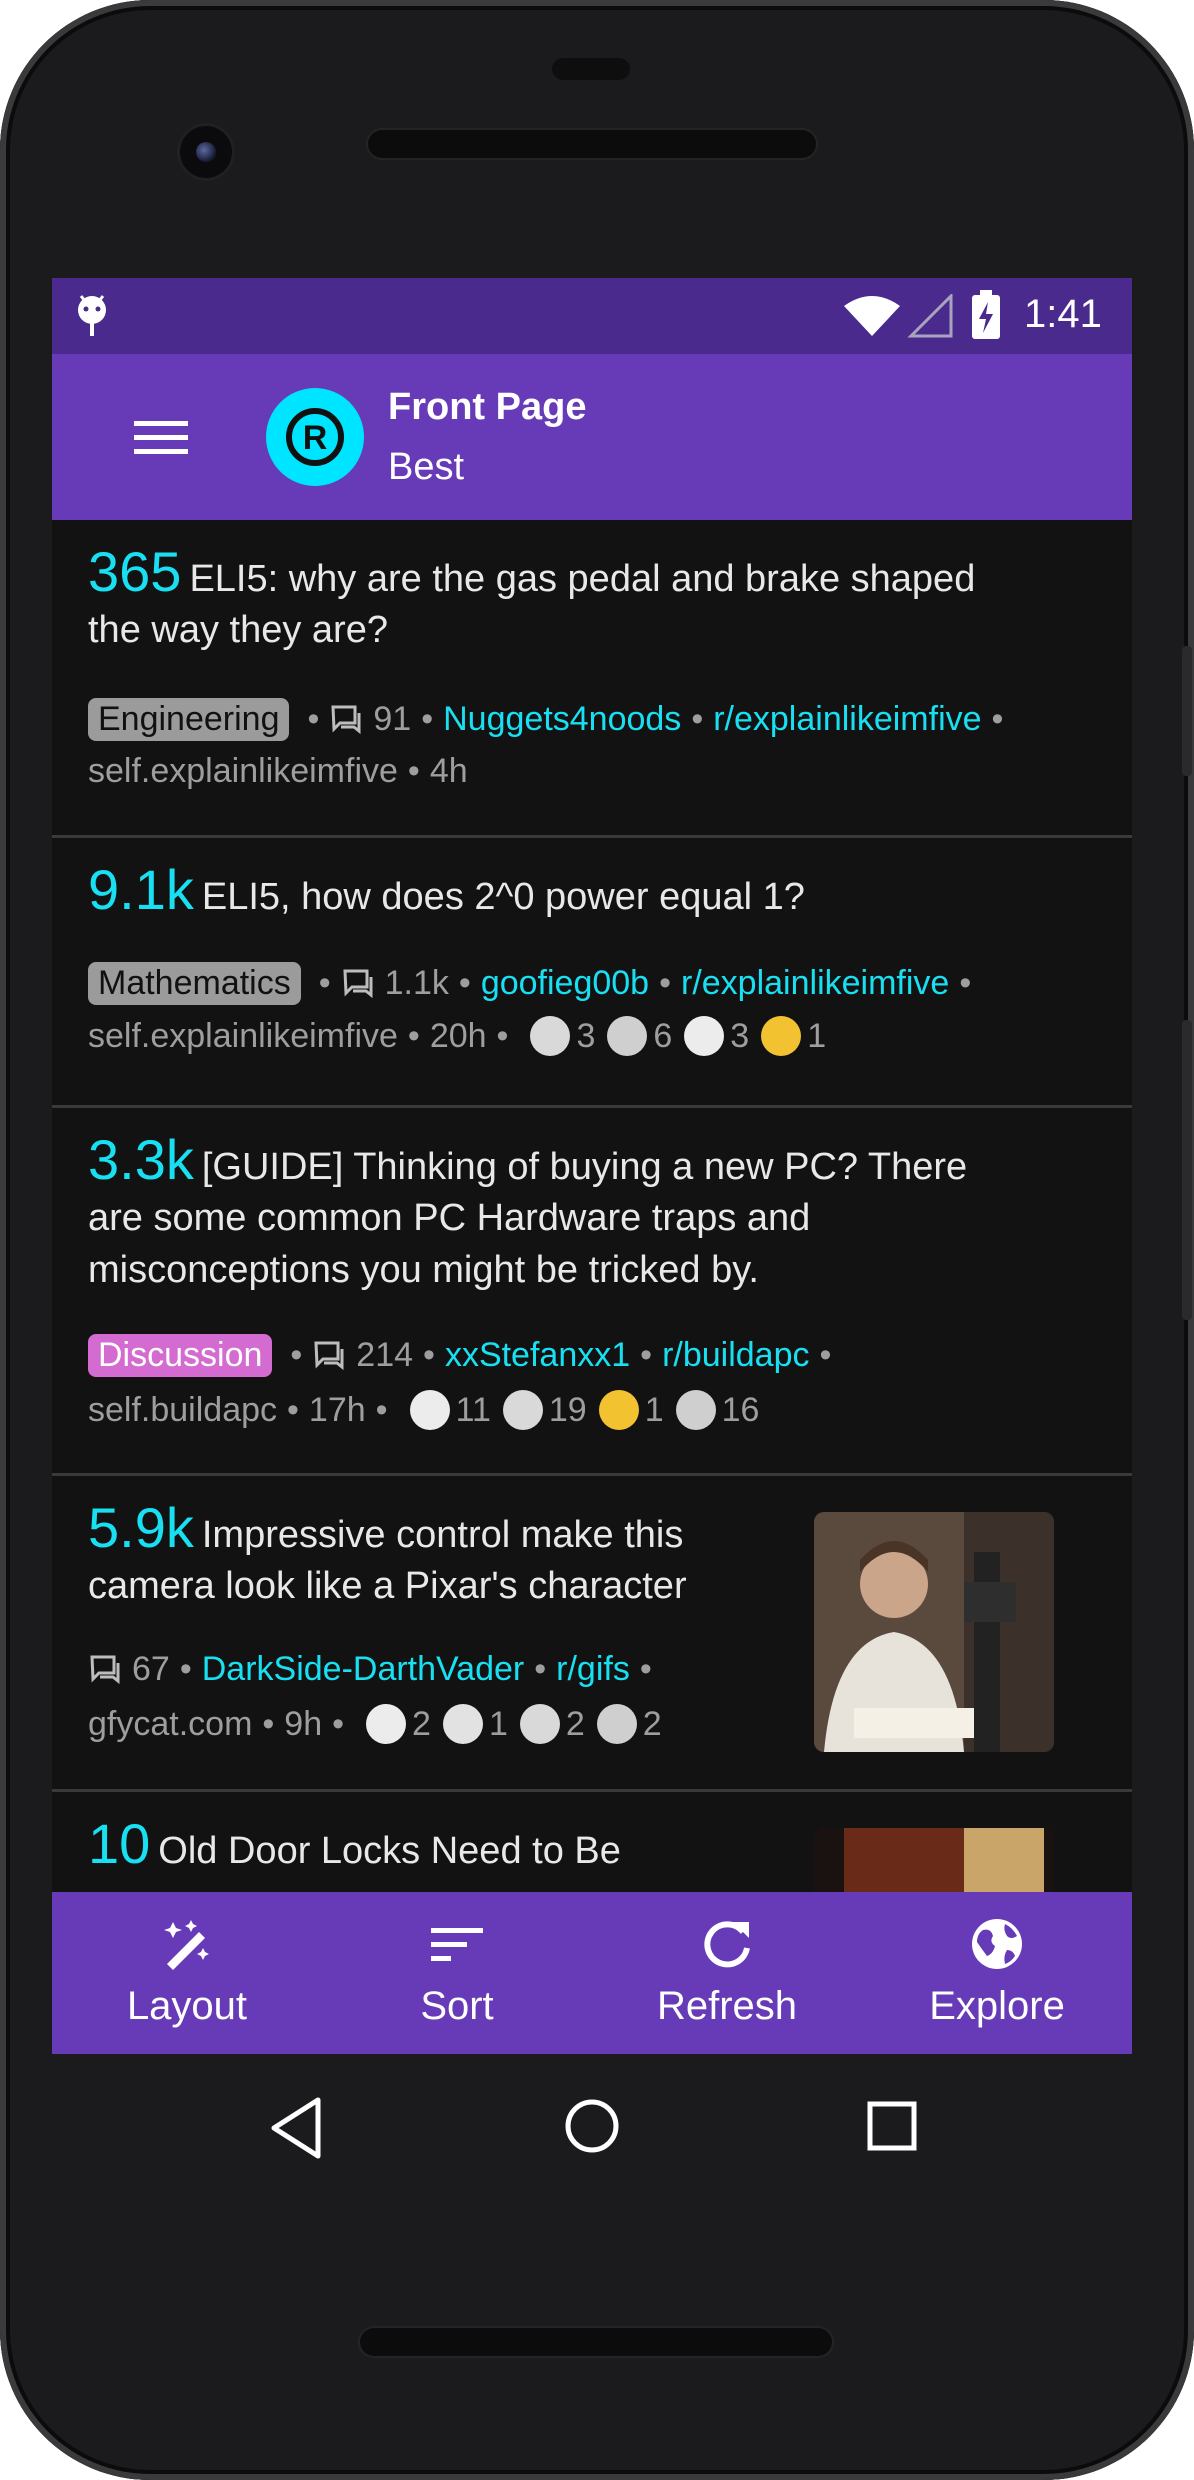 The width and height of the screenshot is (1194, 2480). Describe the element at coordinates (387, 1586) in the screenshot. I see `post-title-line-2: camera look like a Pixar's character` at that location.